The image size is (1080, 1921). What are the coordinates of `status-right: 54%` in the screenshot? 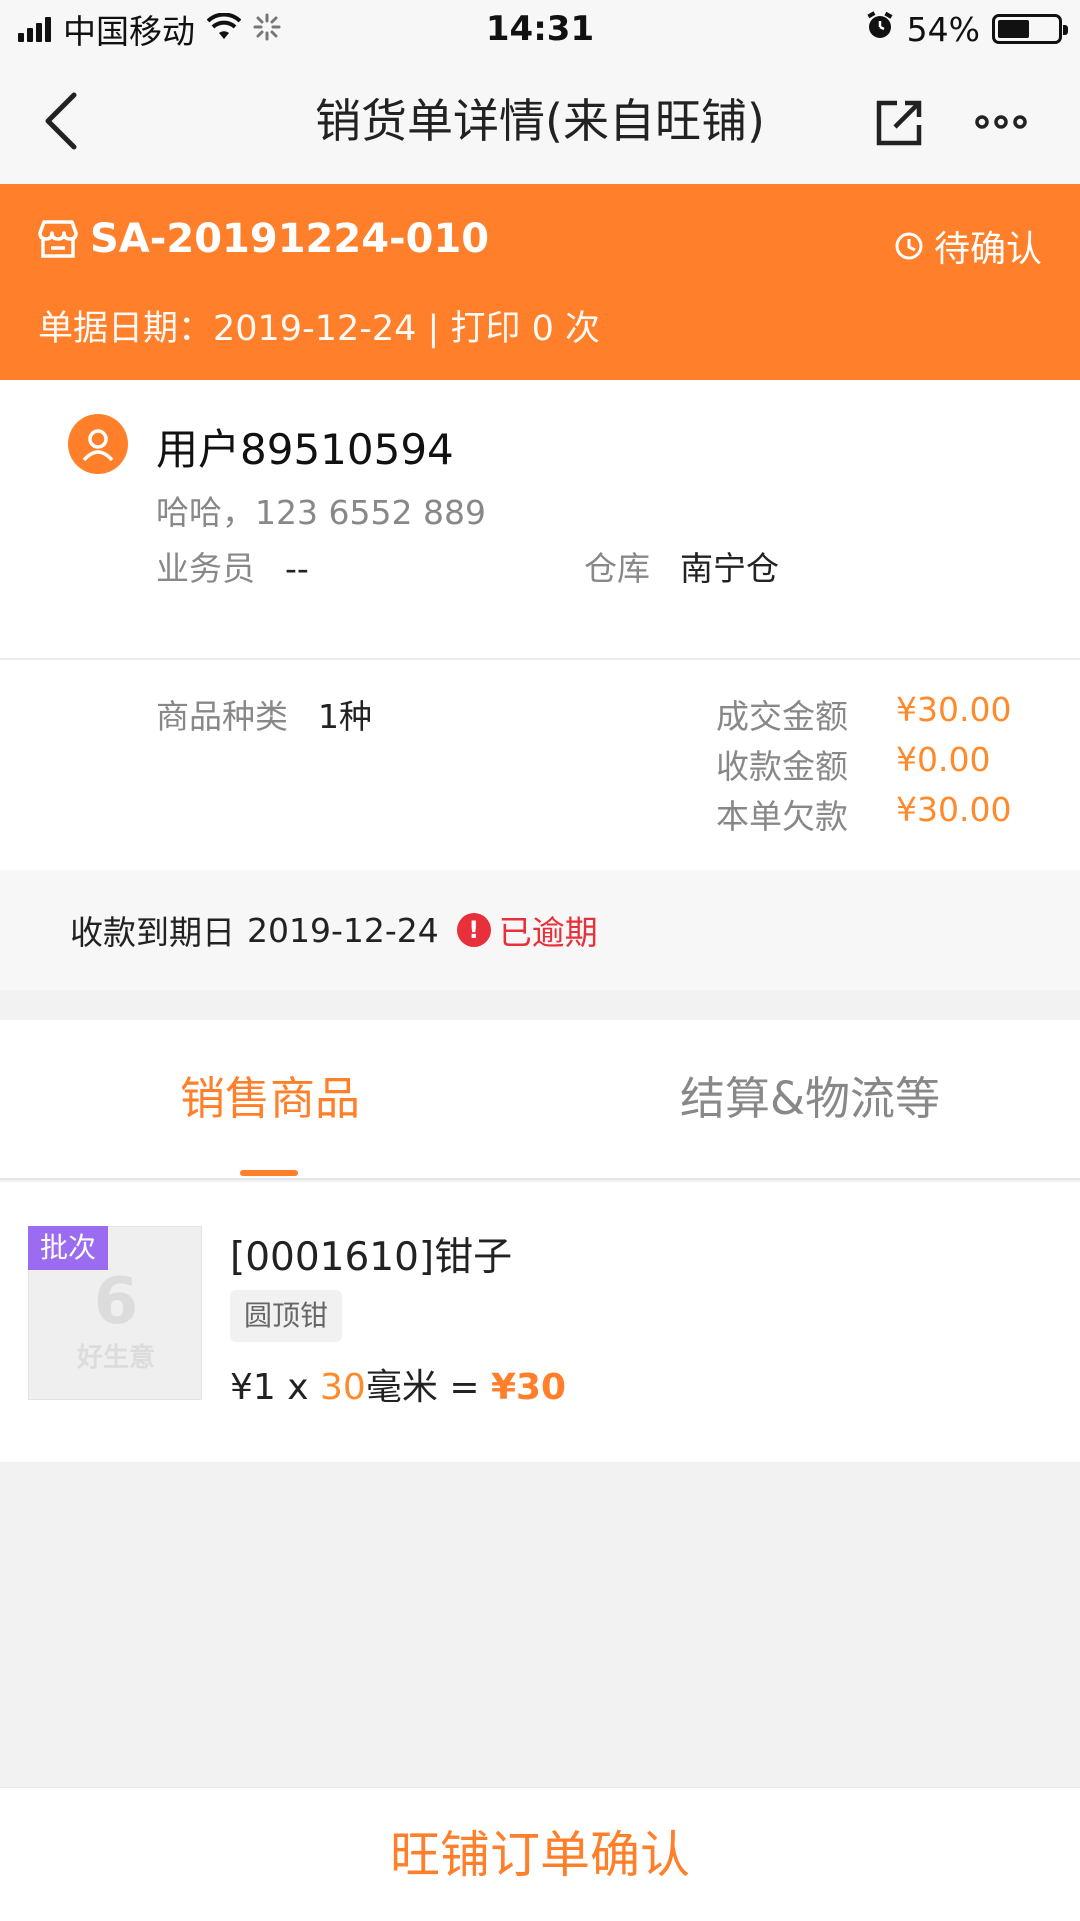 It's located at (855, 29).